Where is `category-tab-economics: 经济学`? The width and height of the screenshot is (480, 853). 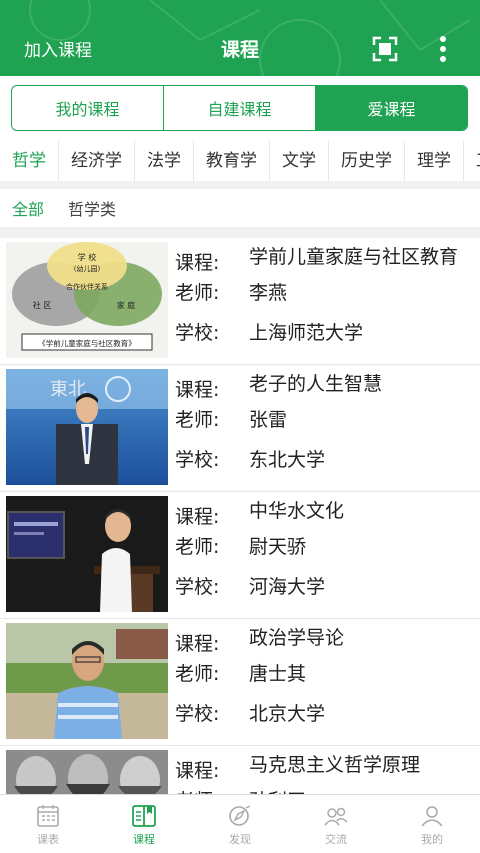
category-tab-economics: 经济学 is located at coordinates (97, 161).